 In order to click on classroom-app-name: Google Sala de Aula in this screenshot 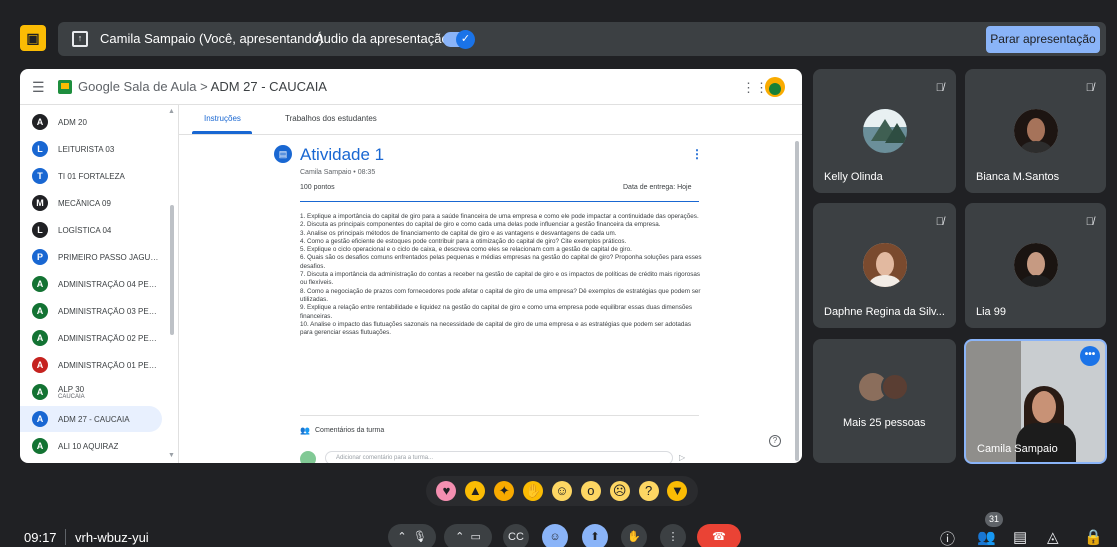, I will do `click(137, 86)`.